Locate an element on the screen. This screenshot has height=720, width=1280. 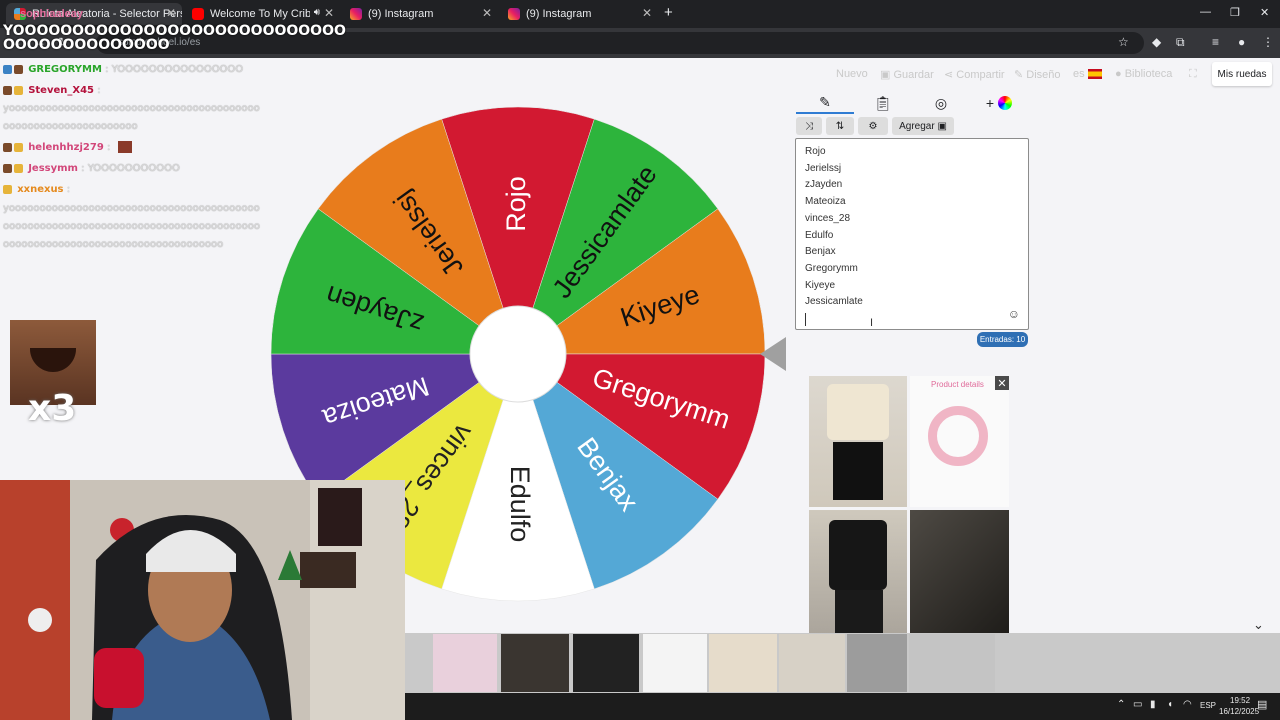
menu-library: ● Biblioteca is located at coordinates (1143, 74).